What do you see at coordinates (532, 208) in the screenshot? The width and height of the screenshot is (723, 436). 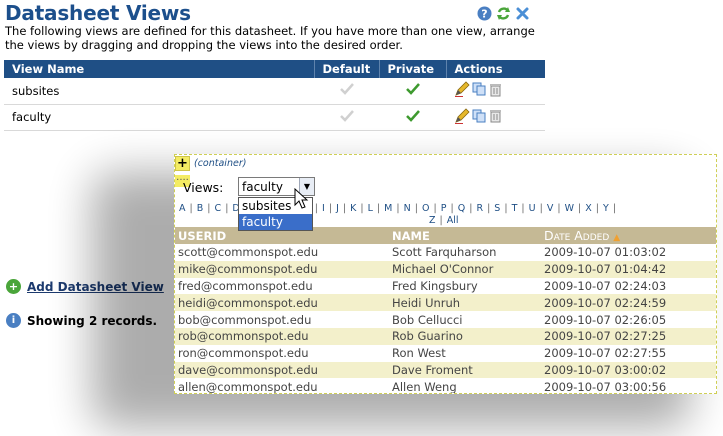 I see `letter-filter-link: U` at bounding box center [532, 208].